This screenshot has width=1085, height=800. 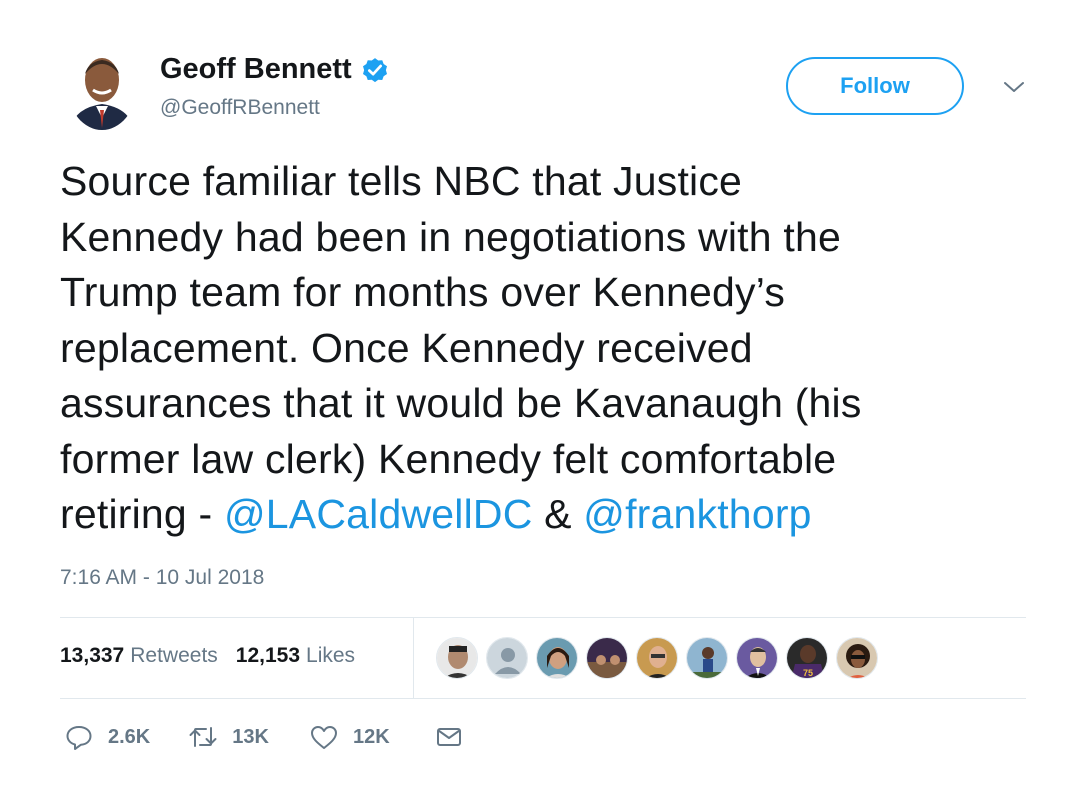 I want to click on liker-avatar: 75, so click(x=807, y=658).